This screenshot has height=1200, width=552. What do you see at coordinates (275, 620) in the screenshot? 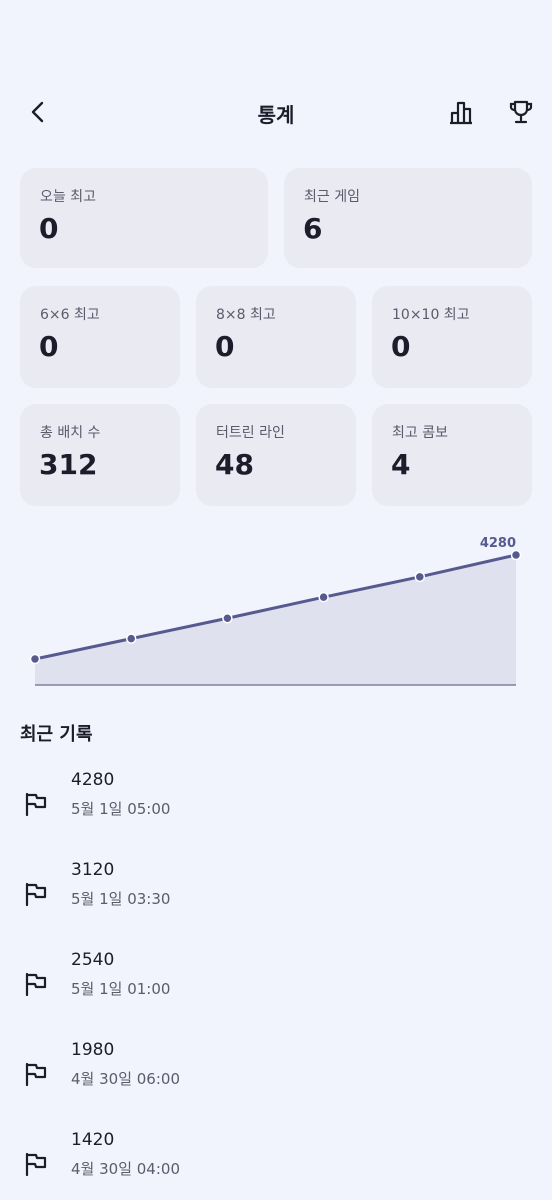
I see `chart-area-fill` at bounding box center [275, 620].